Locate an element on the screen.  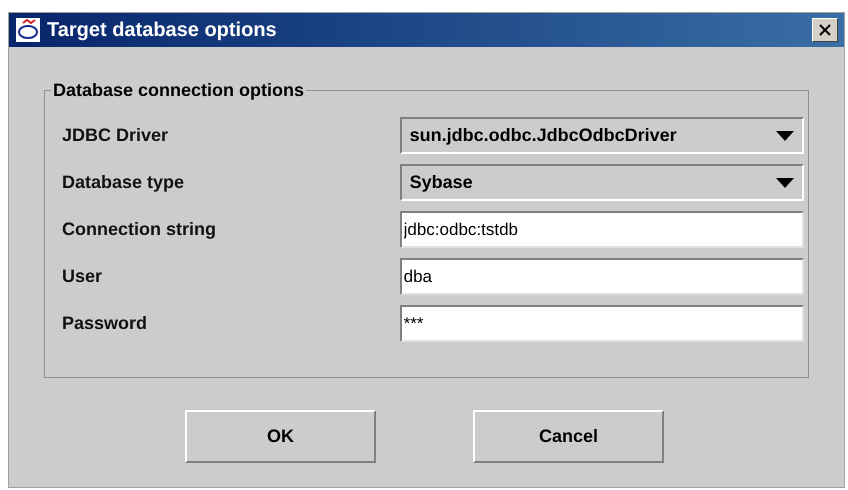
close-button is located at coordinates (825, 30).